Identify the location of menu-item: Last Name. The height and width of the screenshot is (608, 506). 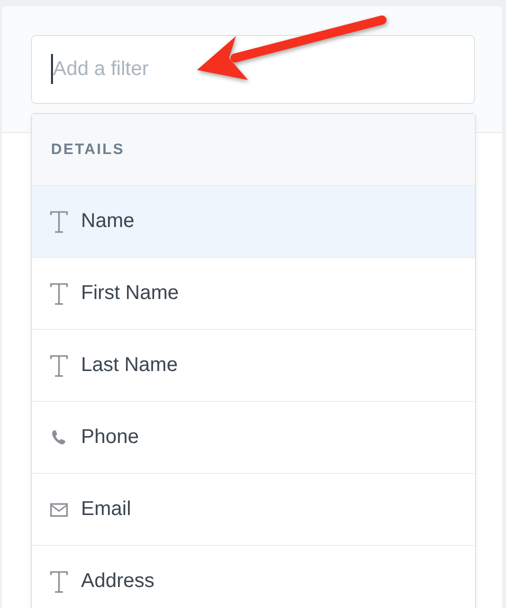
(253, 365).